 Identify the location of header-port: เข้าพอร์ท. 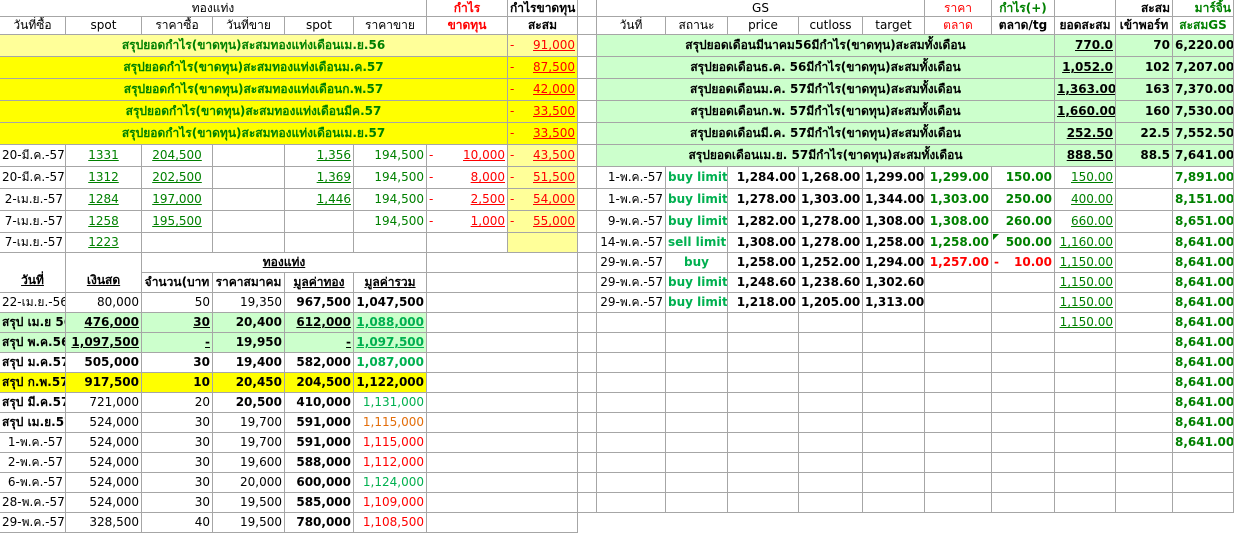
(1144, 26).